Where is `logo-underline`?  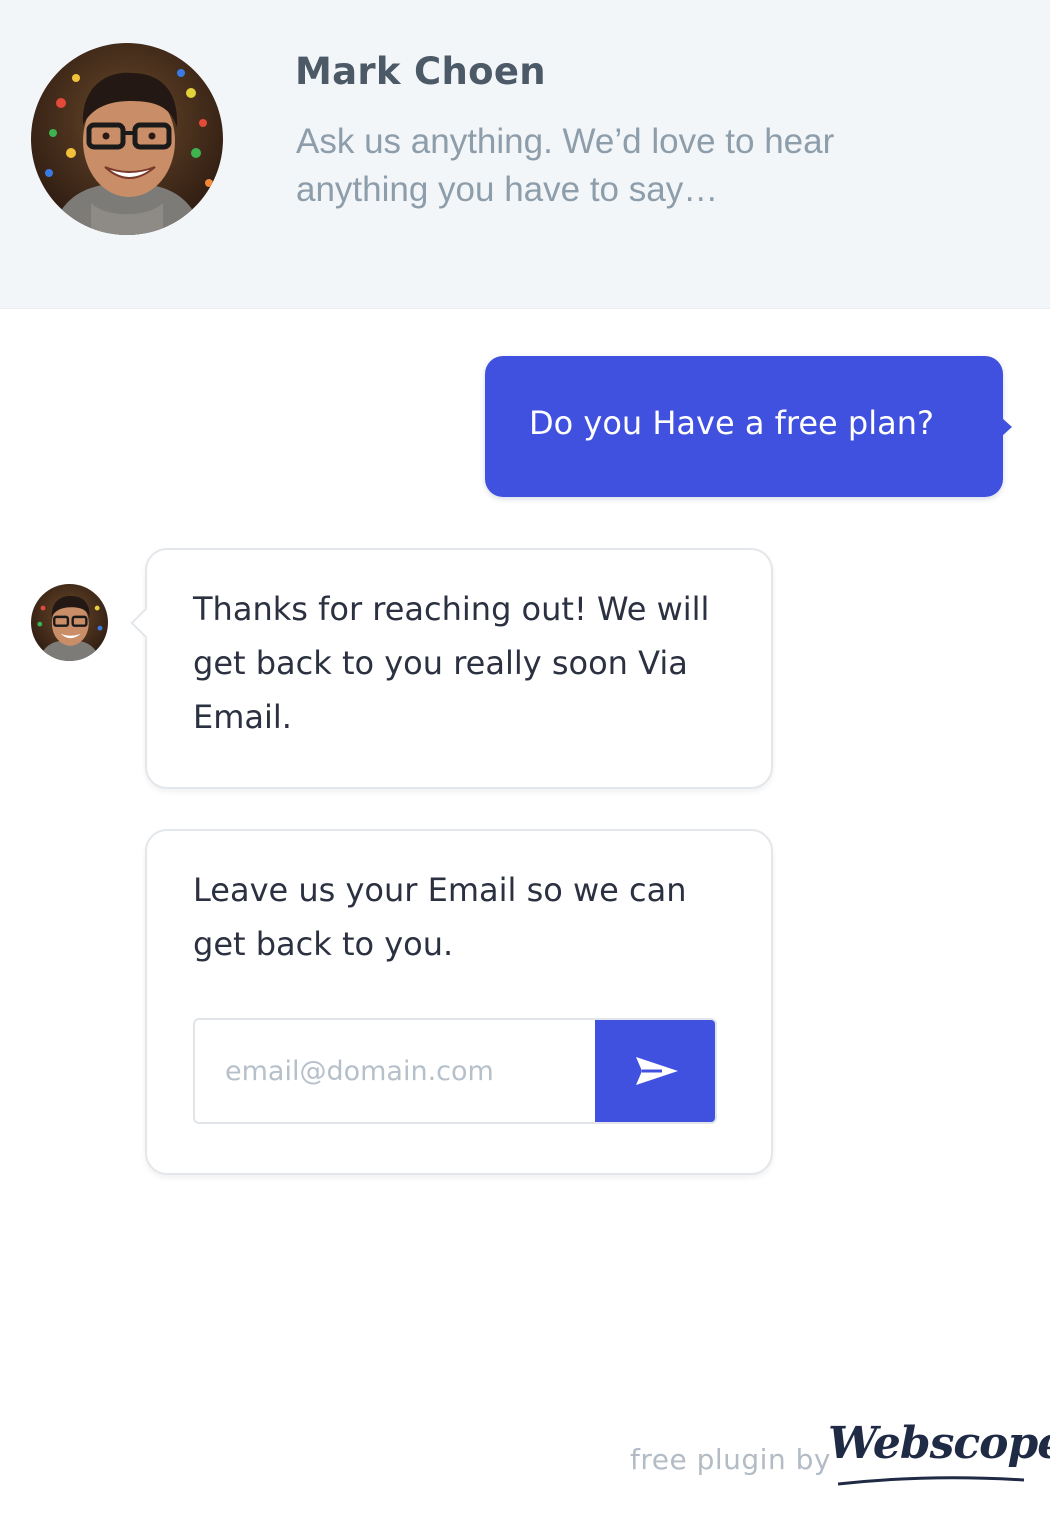 logo-underline is located at coordinates (931, 1481).